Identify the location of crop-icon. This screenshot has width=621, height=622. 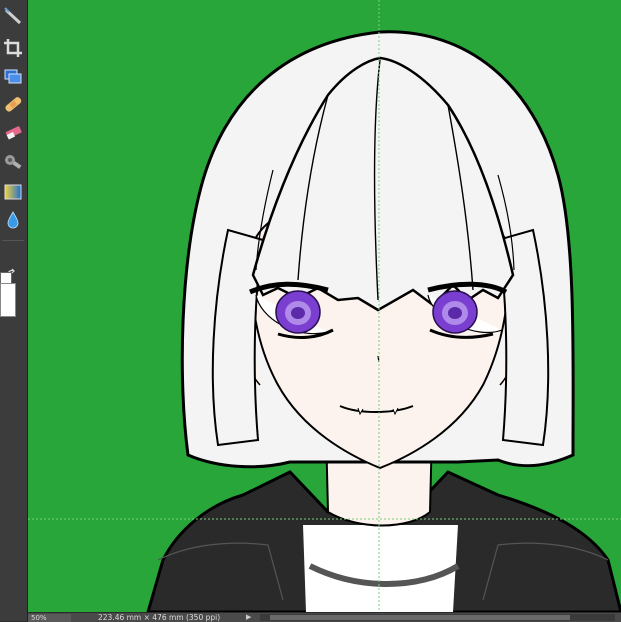
(12, 48).